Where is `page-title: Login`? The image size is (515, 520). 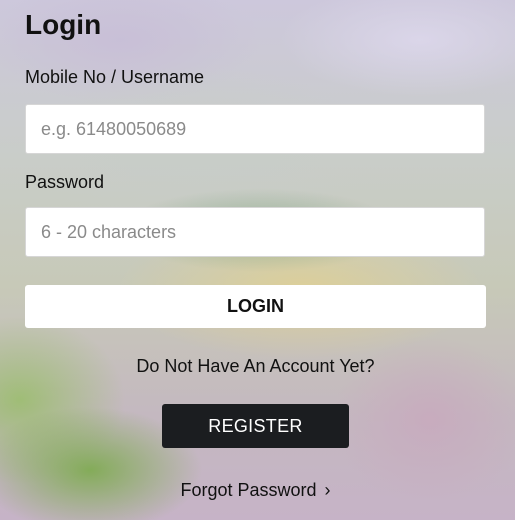 page-title: Login is located at coordinates (63, 24).